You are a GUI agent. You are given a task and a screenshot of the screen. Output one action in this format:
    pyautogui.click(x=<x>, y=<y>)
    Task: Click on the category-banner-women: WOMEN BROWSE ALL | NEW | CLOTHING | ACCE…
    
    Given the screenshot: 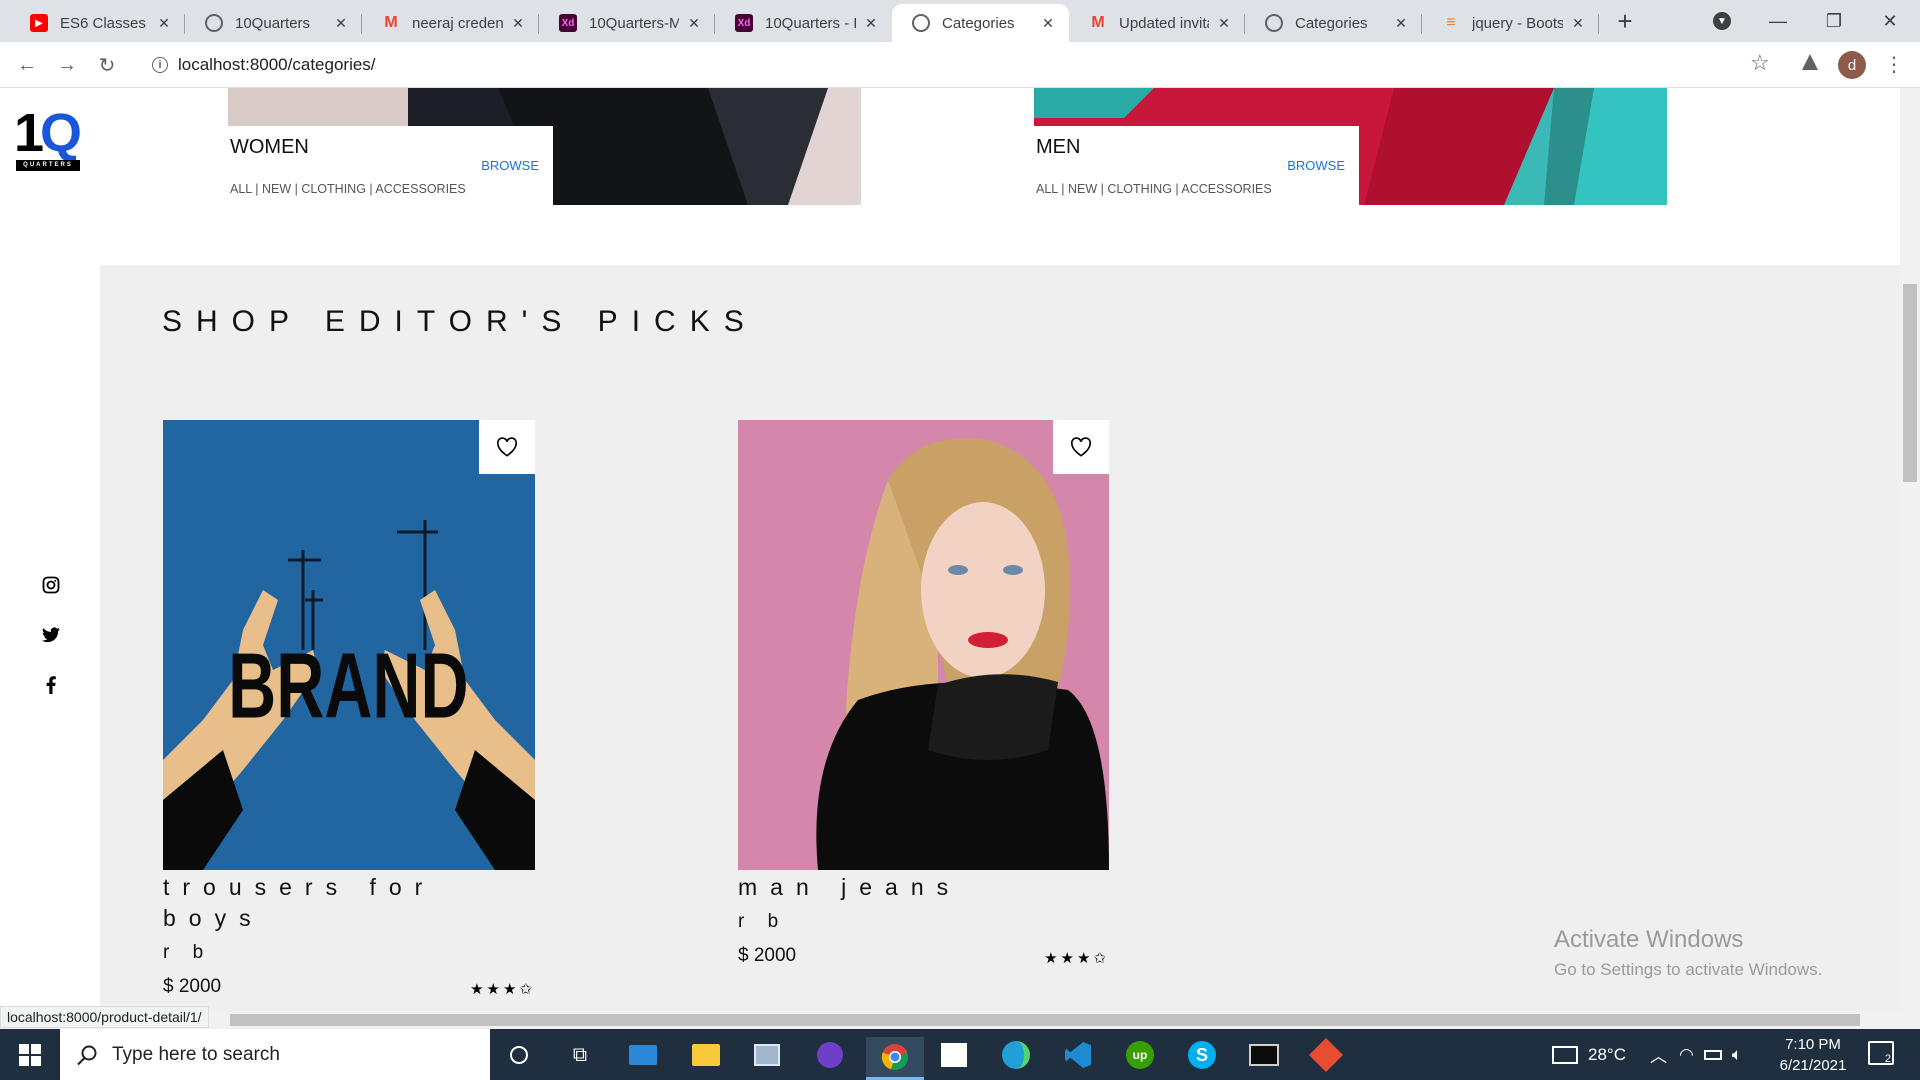 What is the action you would take?
    pyautogui.click(x=544, y=146)
    